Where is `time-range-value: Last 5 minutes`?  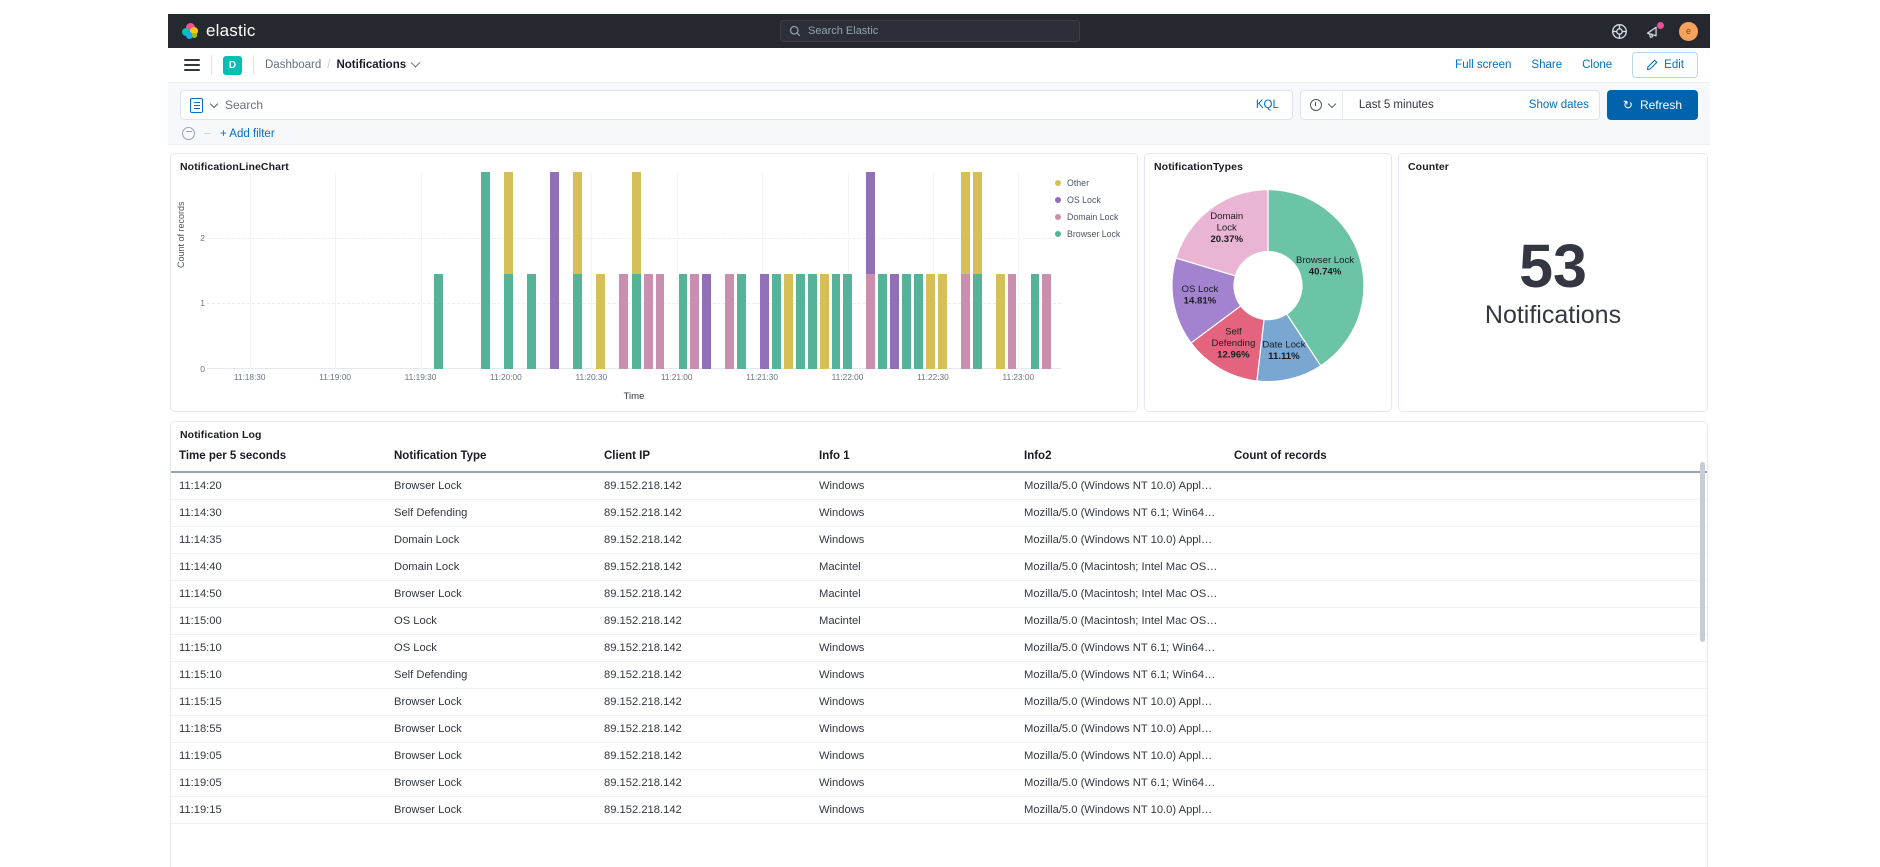
time-range-value: Last 5 minutes is located at coordinates (1436, 105).